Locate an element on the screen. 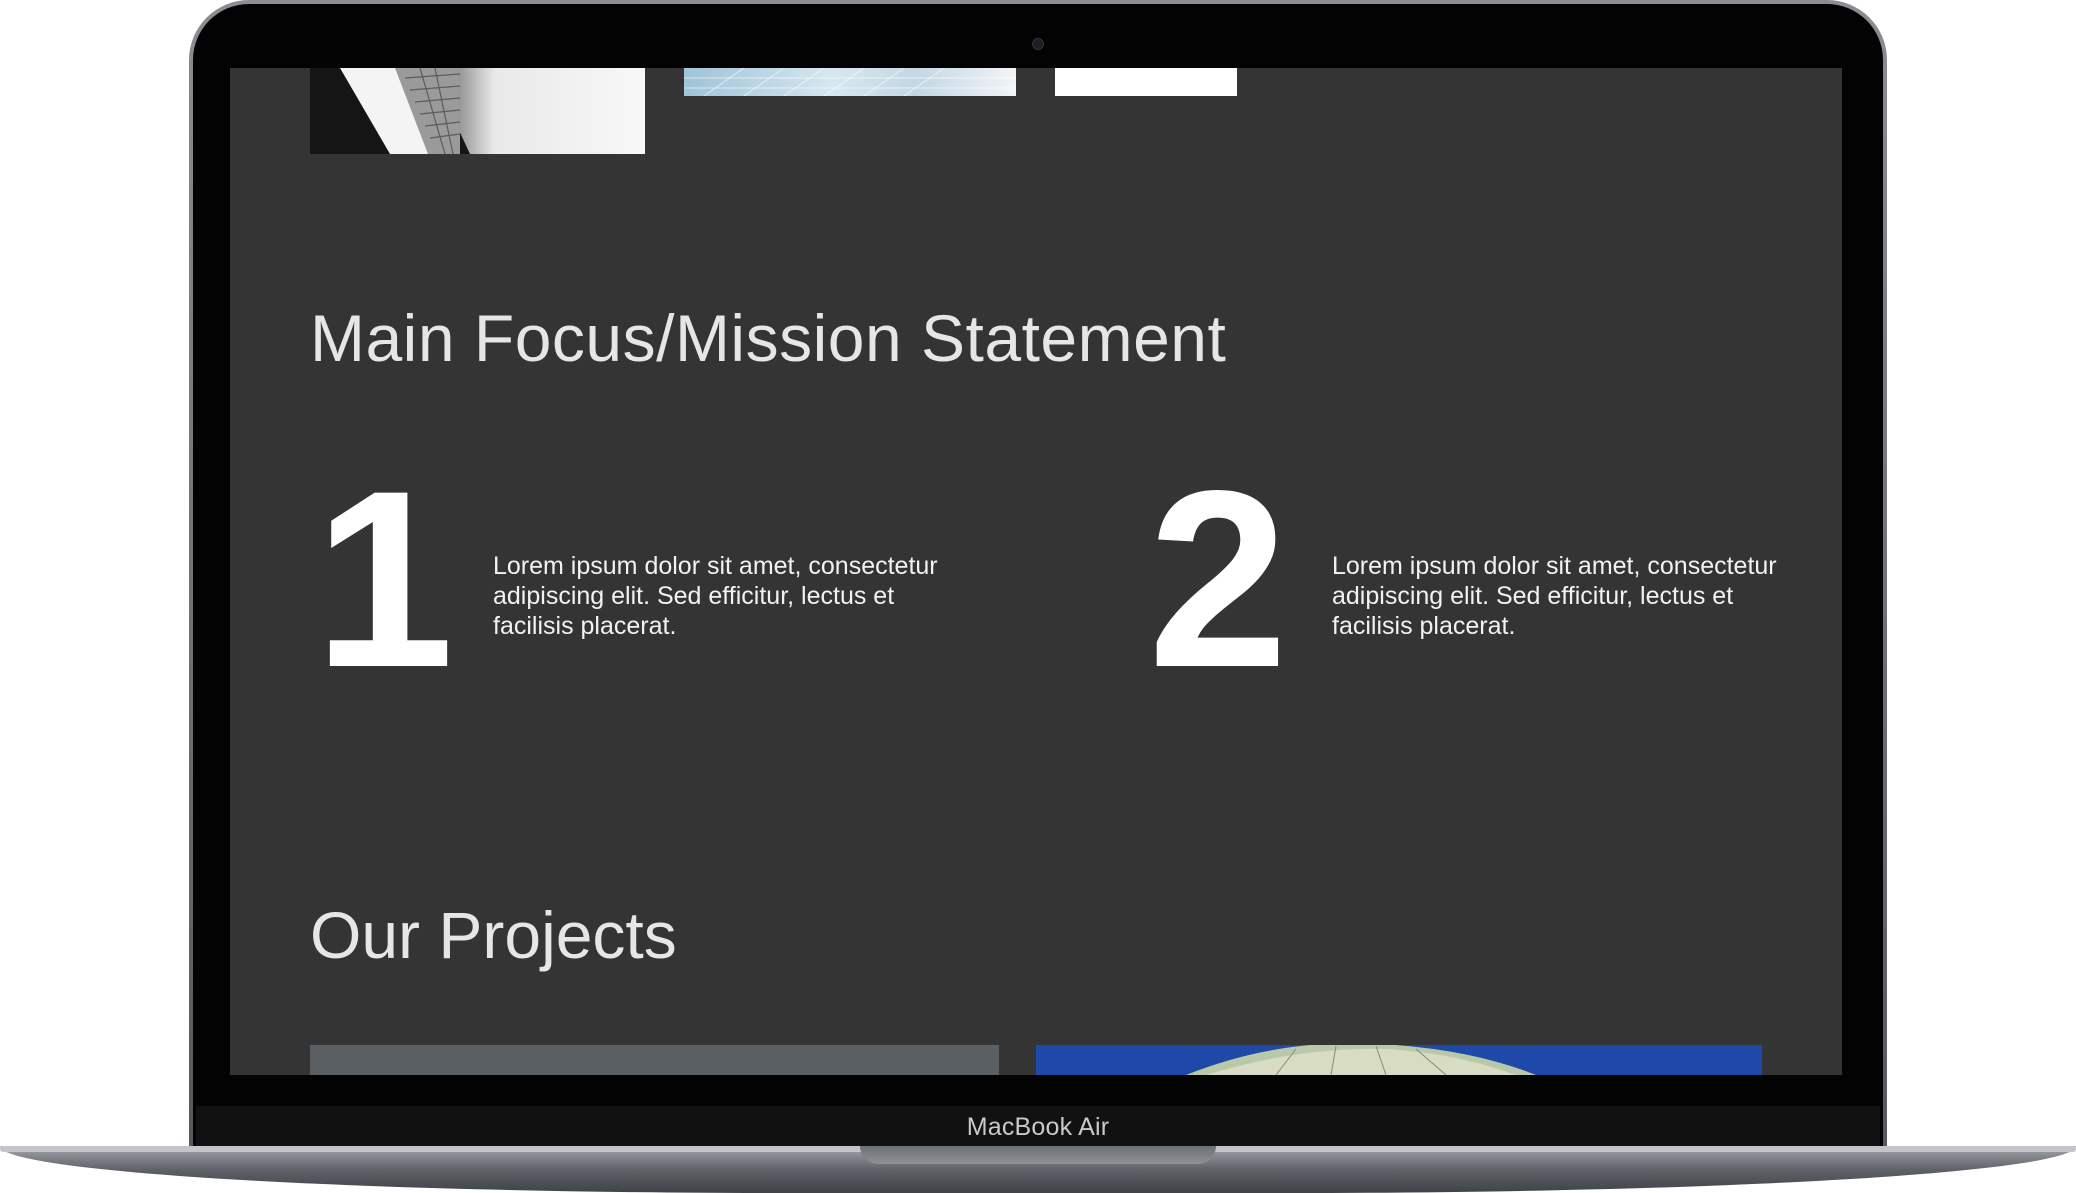 This screenshot has width=2076, height=1193. projects-heading: Our Projects is located at coordinates (493, 935).